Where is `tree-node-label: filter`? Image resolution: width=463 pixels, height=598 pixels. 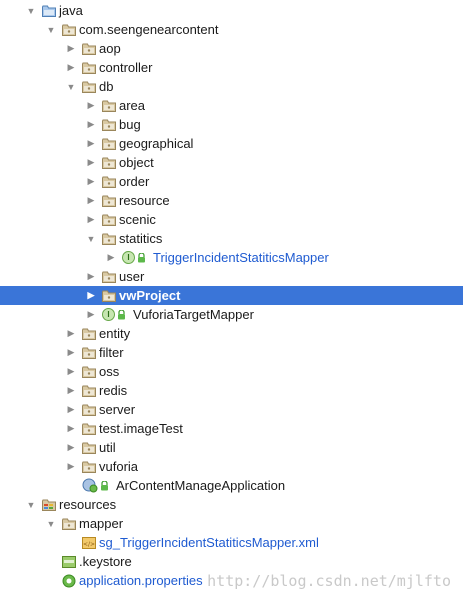
tree-node-label: filter is located at coordinates (111, 352).